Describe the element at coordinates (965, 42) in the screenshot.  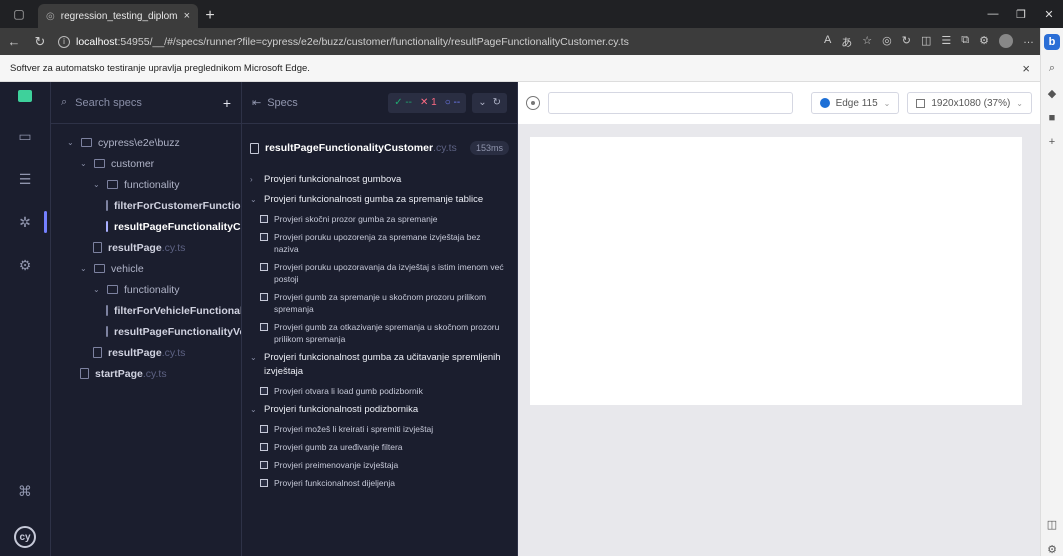
I see `collections-icon: ⧉` at that location.